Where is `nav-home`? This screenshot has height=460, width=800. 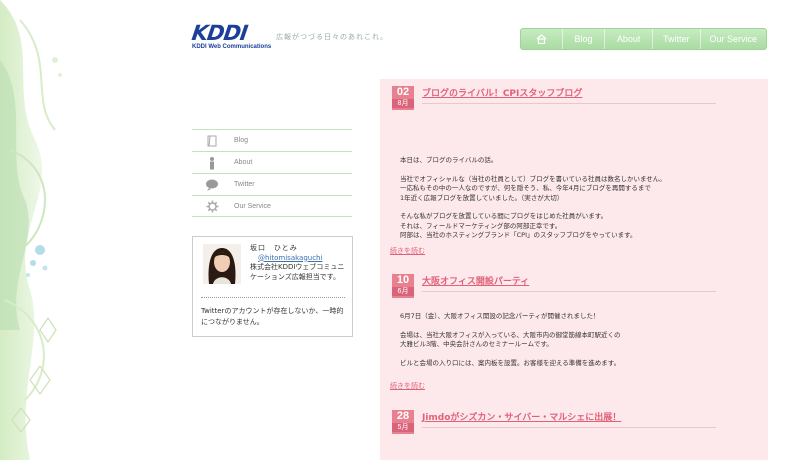 nav-home is located at coordinates (542, 39).